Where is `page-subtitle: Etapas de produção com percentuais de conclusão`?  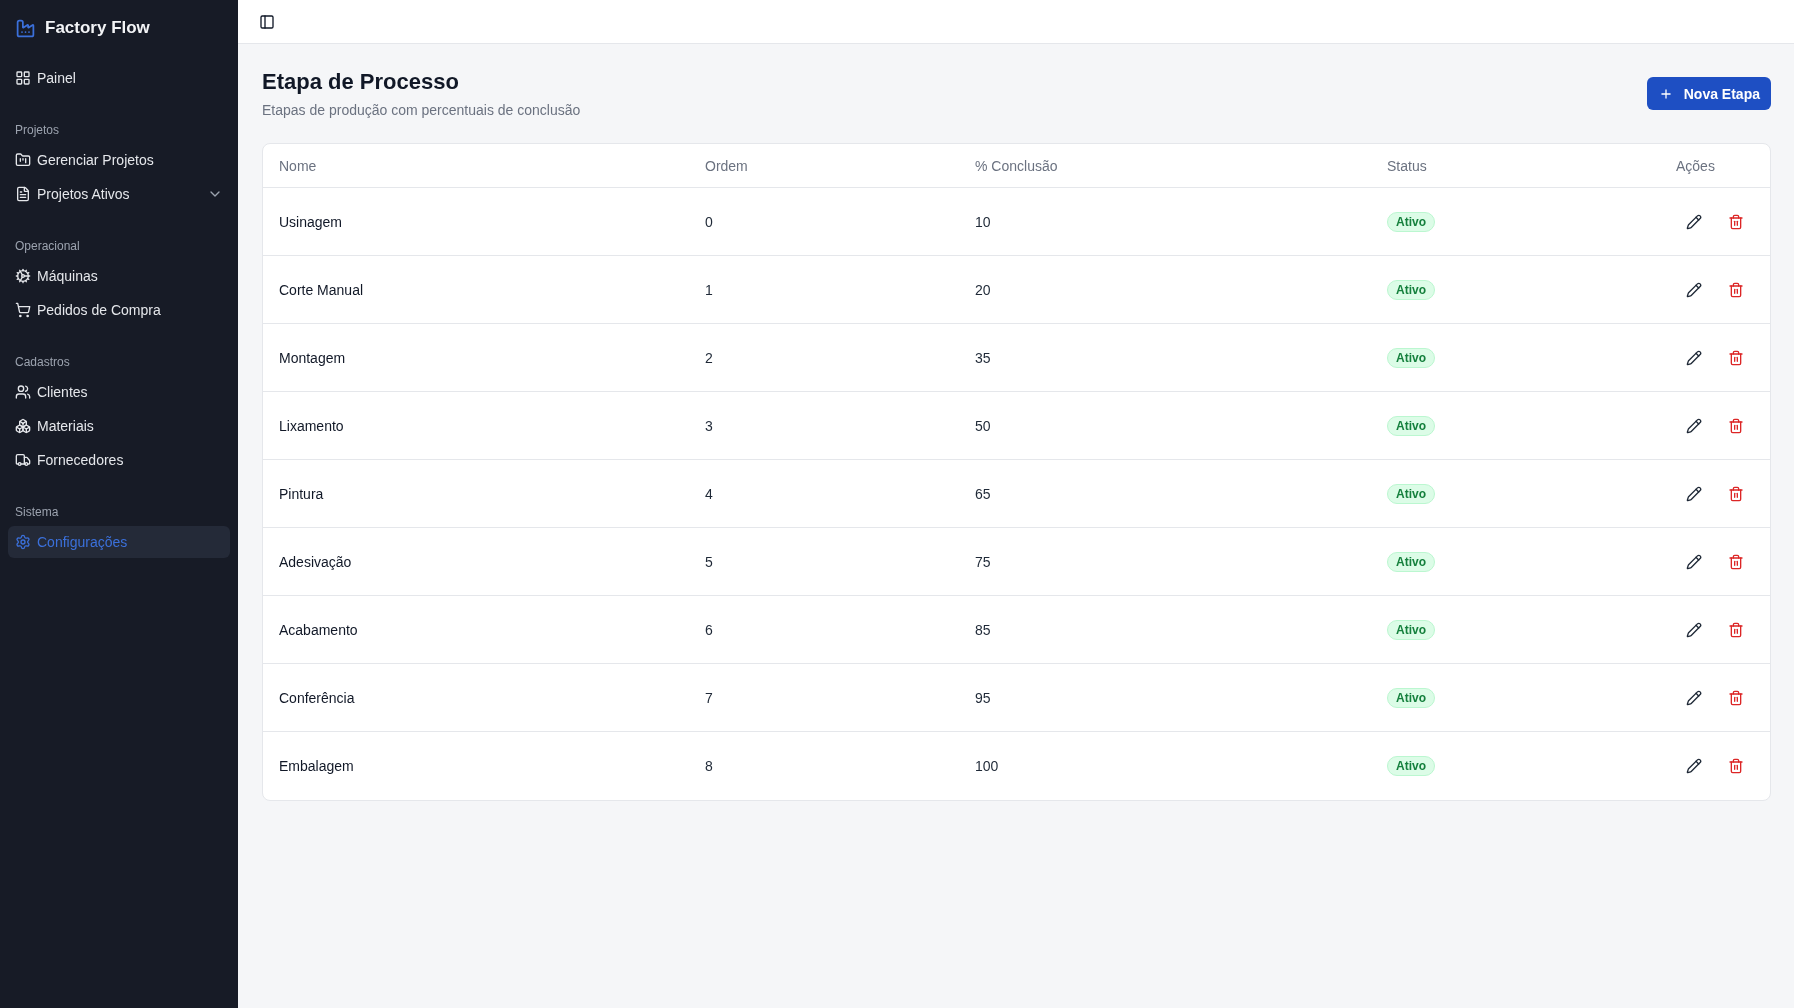 page-subtitle: Etapas de produção com percentuais de conclusão is located at coordinates (421, 110).